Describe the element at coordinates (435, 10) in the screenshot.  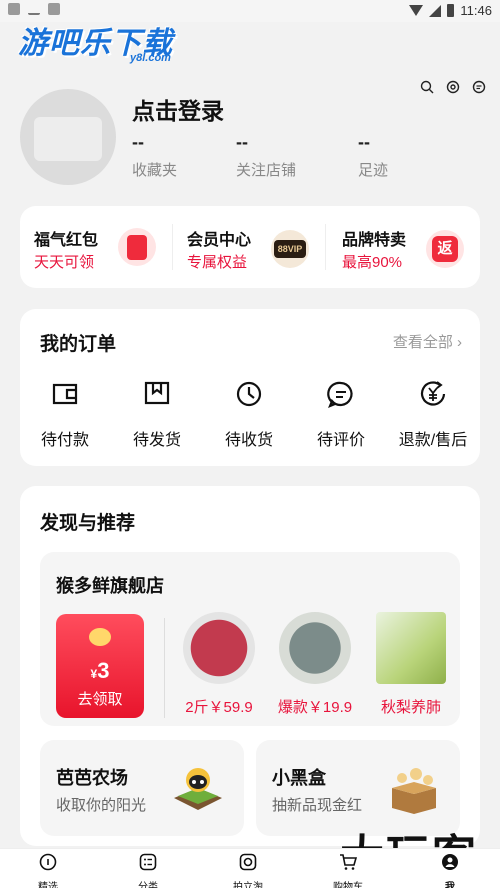
I see `signal-icon` at that location.